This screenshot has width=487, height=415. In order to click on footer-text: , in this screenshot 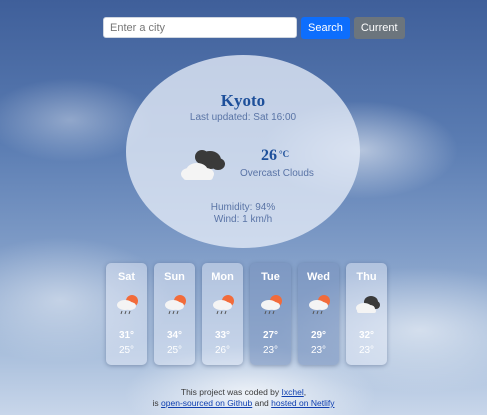, I will do `click(305, 392)`.